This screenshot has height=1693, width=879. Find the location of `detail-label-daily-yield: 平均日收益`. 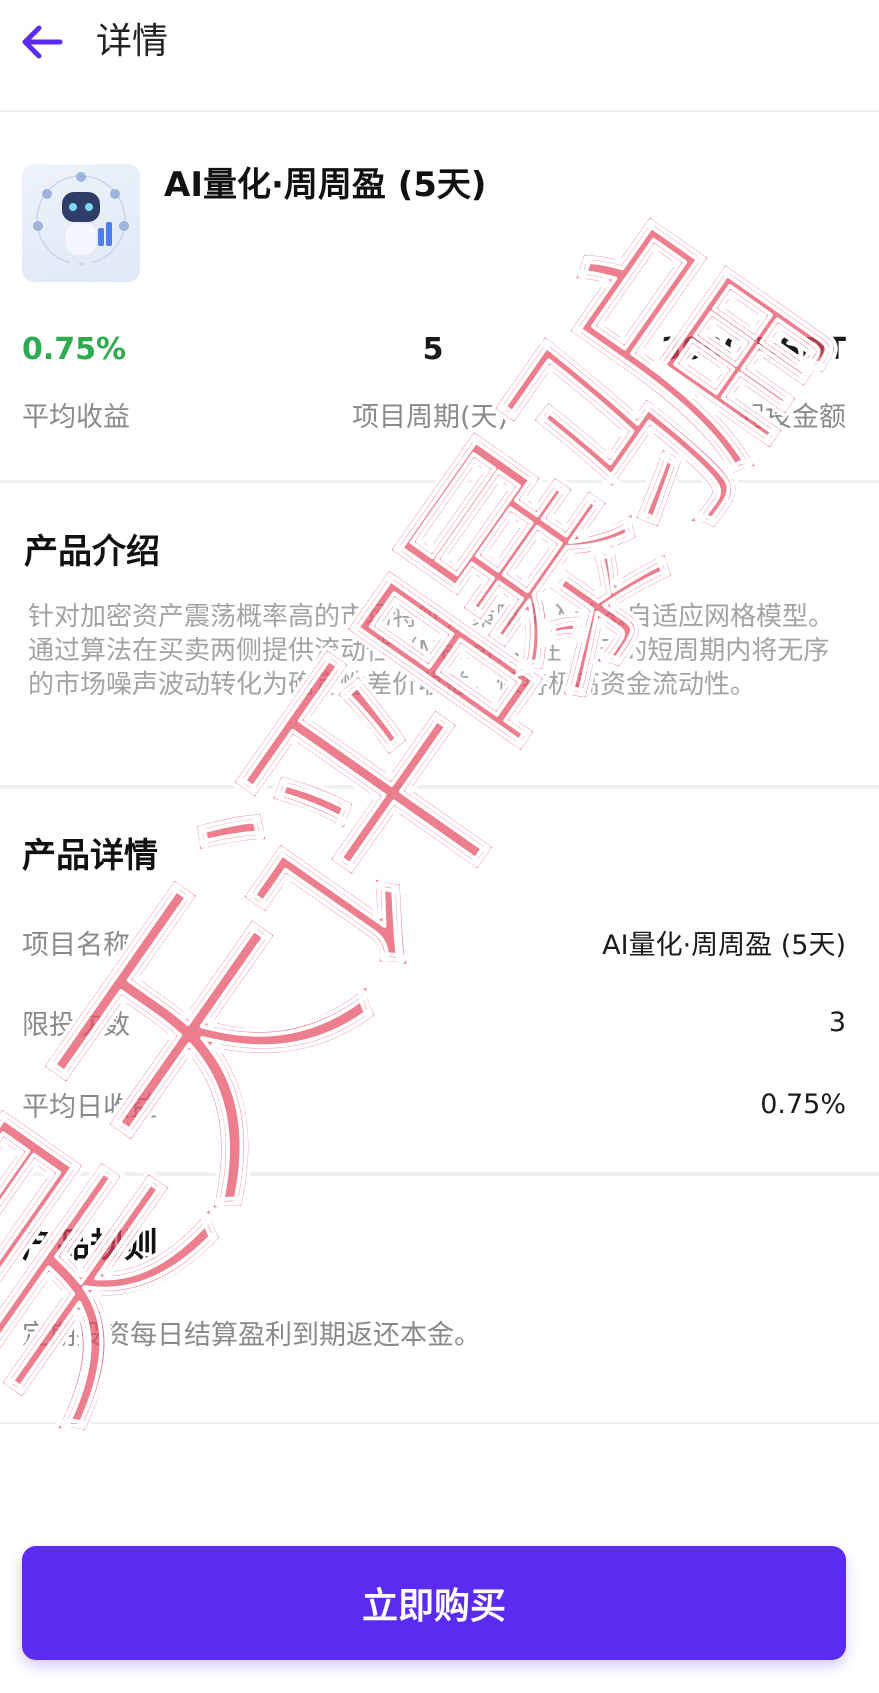

detail-label-daily-yield: 平均日收益 is located at coordinates (89, 1107).